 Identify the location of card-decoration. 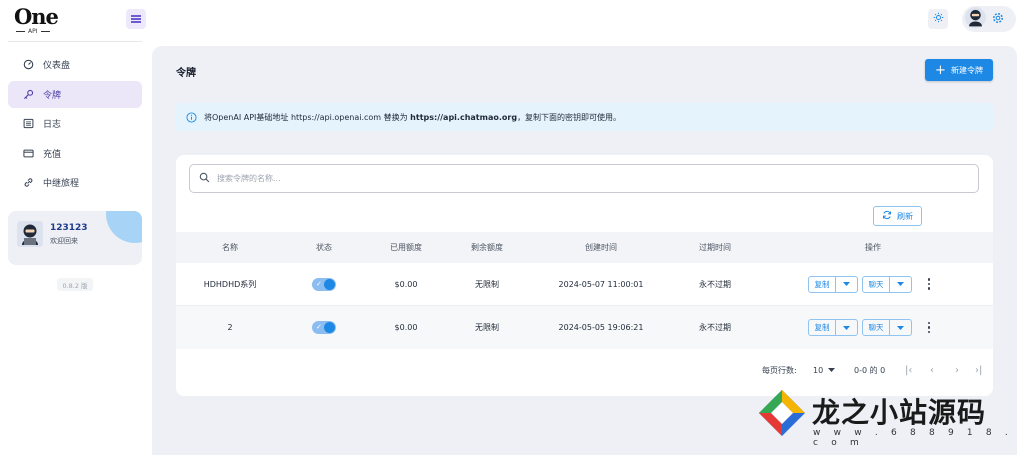
(124, 227).